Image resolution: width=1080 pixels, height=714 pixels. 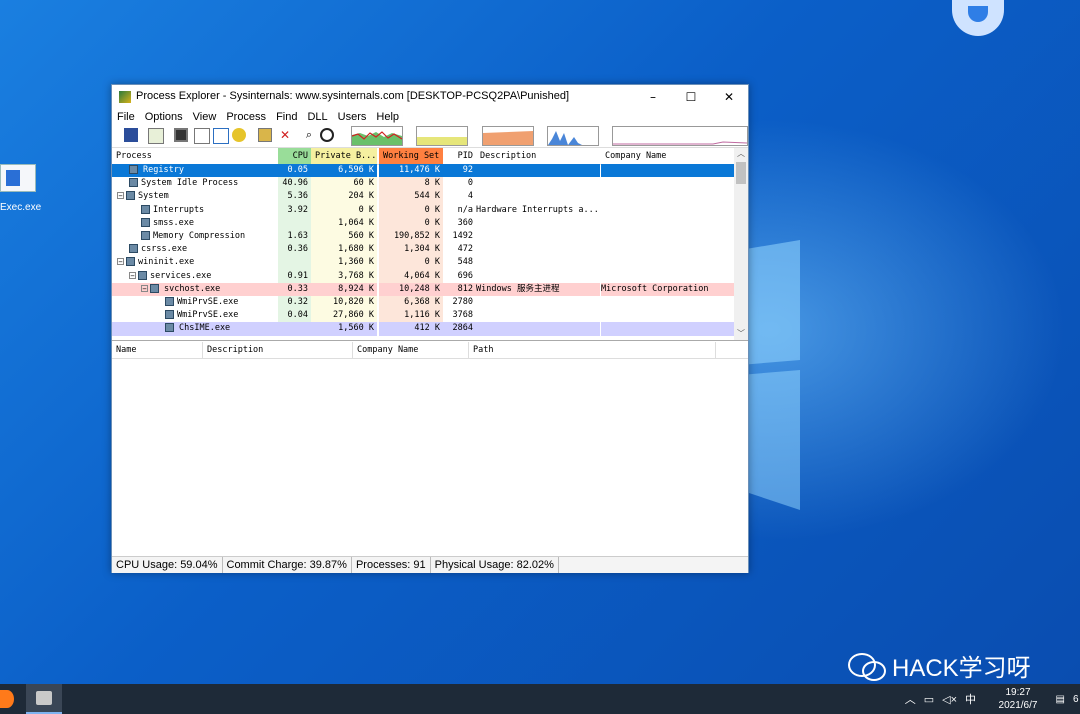 I want to click on process-row: Memory Compression 1.63 560 K 190,852 K 1492, so click(x=423, y=237).